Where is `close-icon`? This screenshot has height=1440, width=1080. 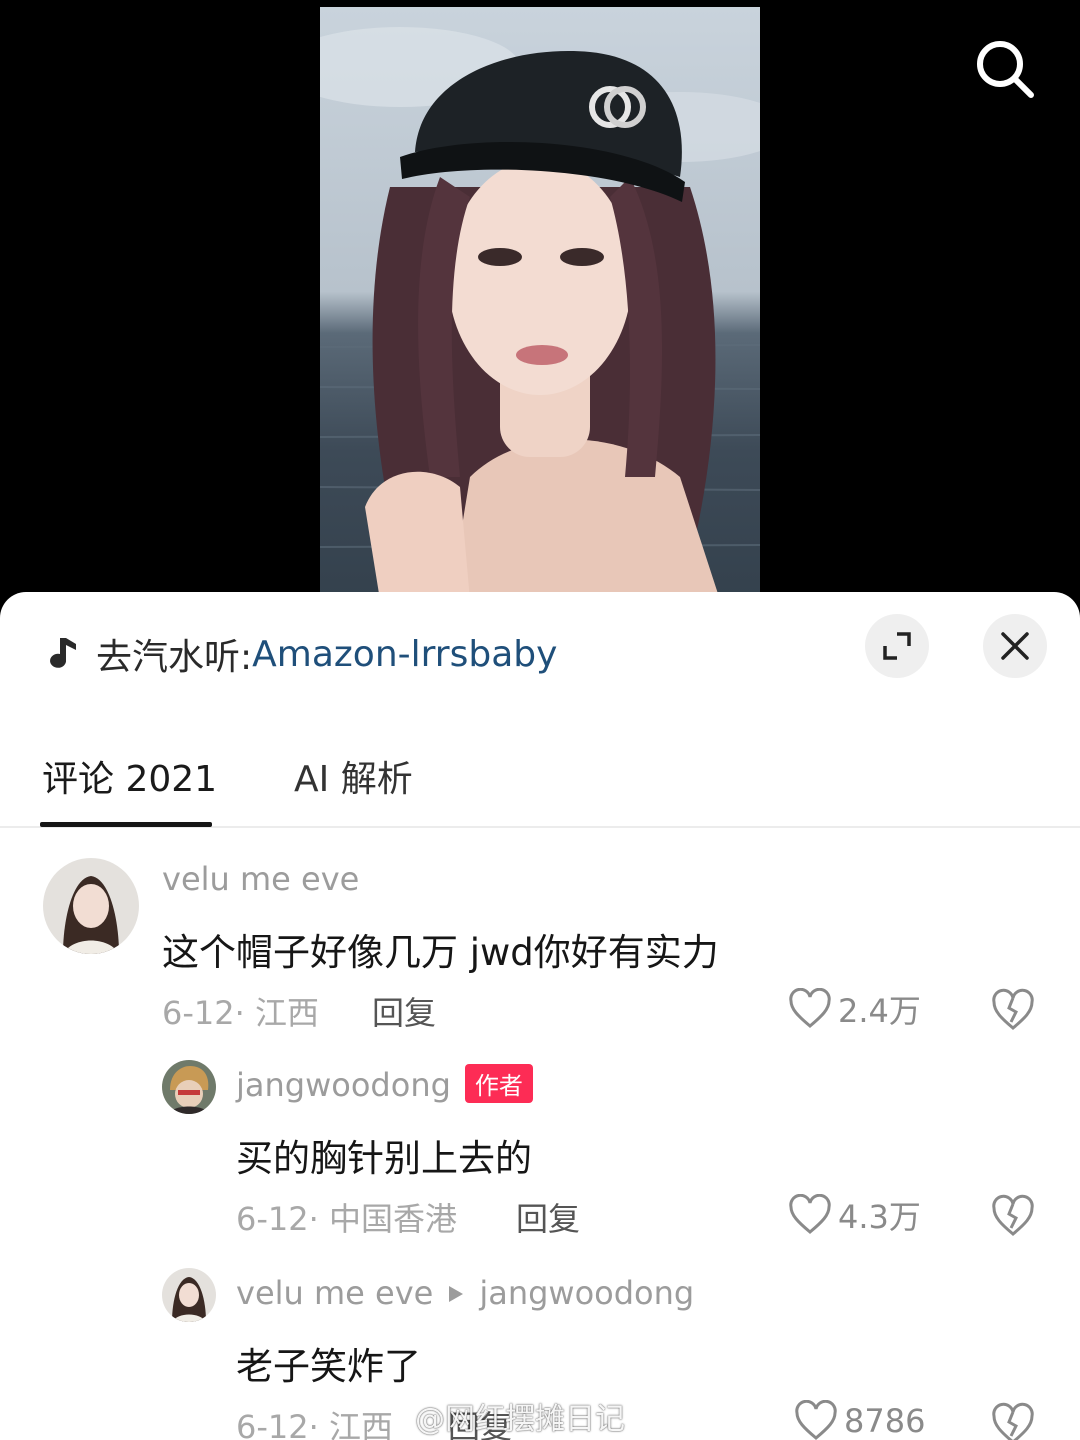 close-icon is located at coordinates (1015, 646).